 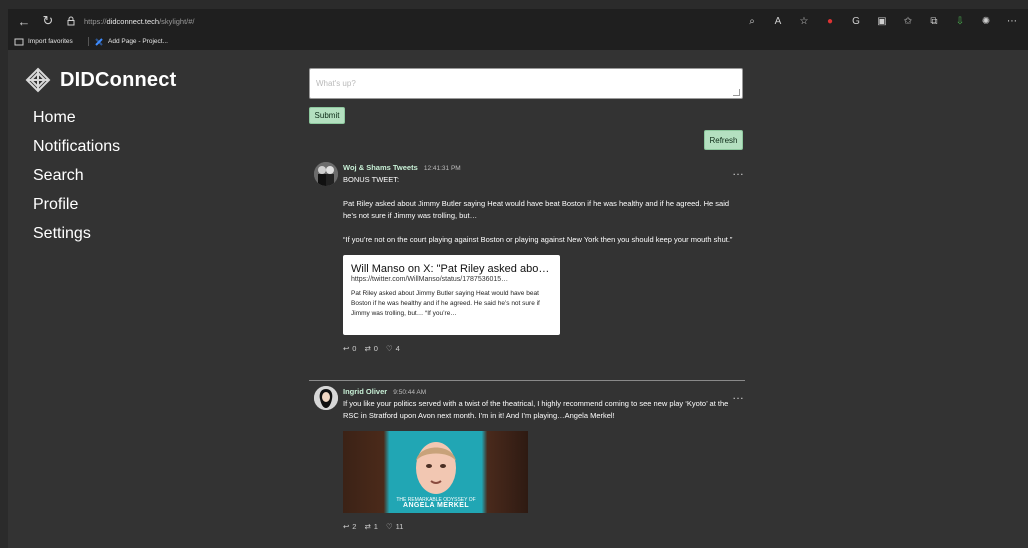 What do you see at coordinates (804, 21) in the screenshot?
I see `star-icon: ☆` at bounding box center [804, 21].